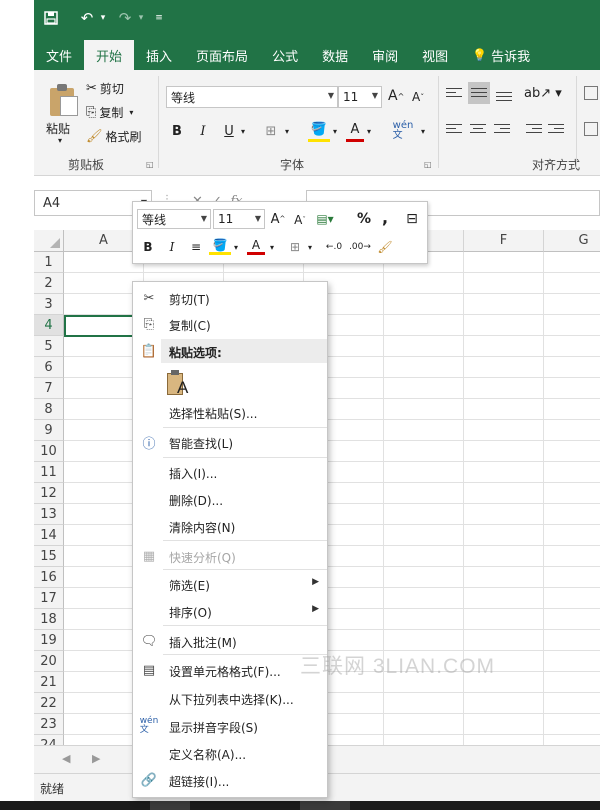 The image size is (600, 810). Describe the element at coordinates (243, 131) in the screenshot. I see `underline-dropdown-icon: ▾` at that location.